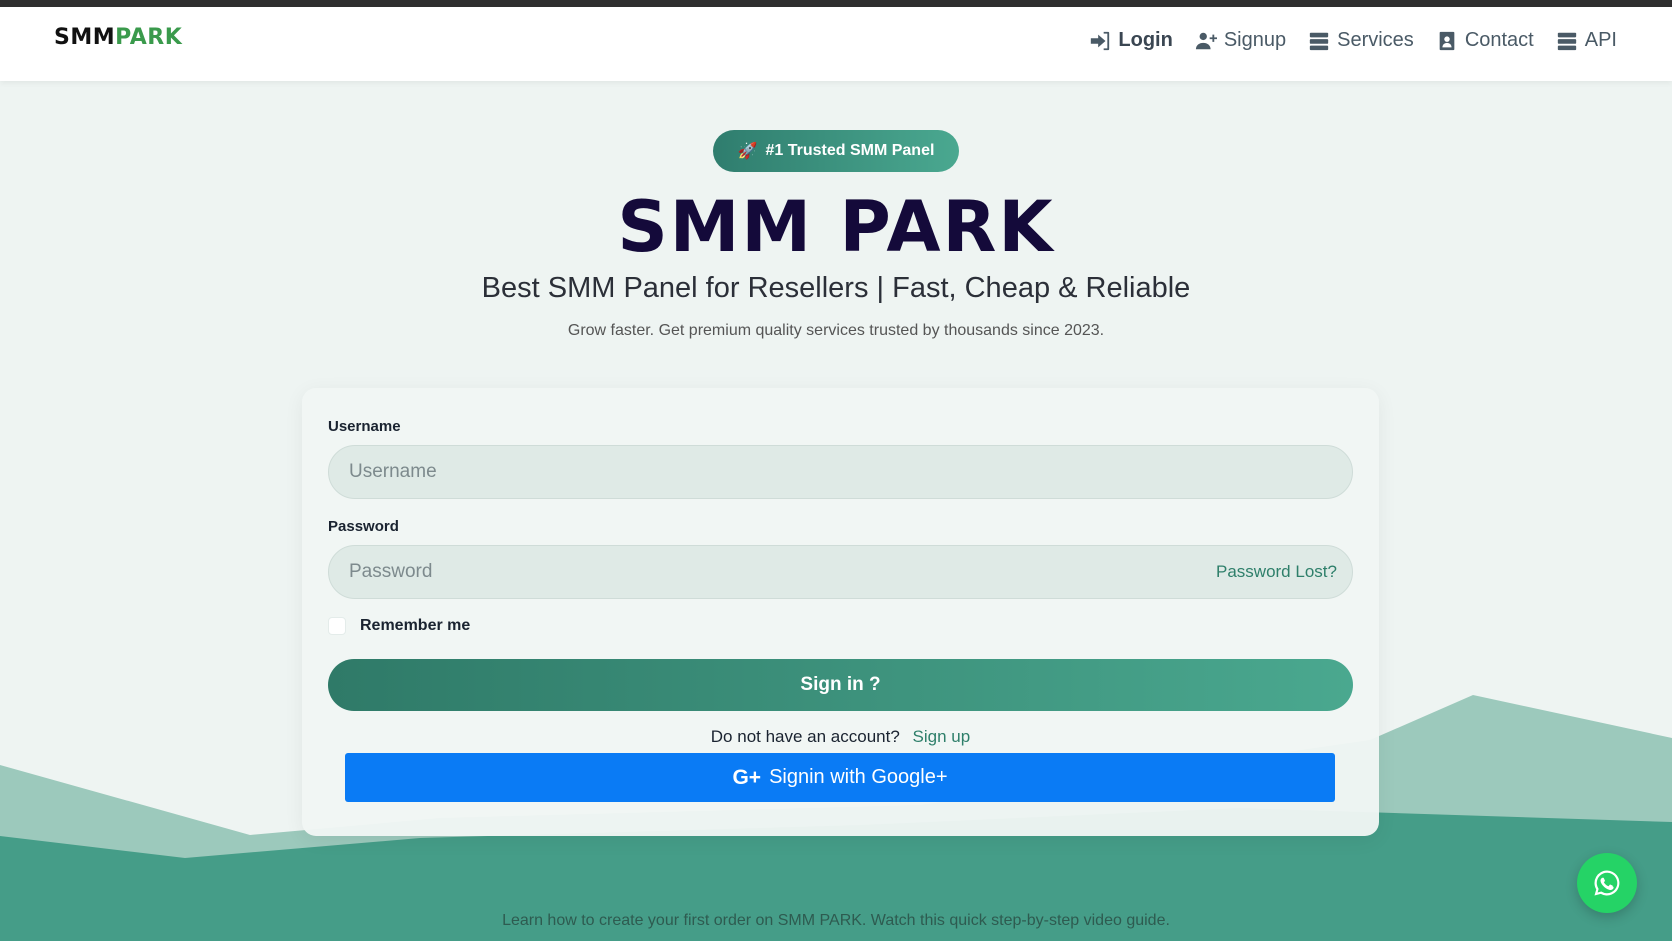 This screenshot has width=1672, height=941. Describe the element at coordinates (1447, 40) in the screenshot. I see `contact-card-icon` at that location.